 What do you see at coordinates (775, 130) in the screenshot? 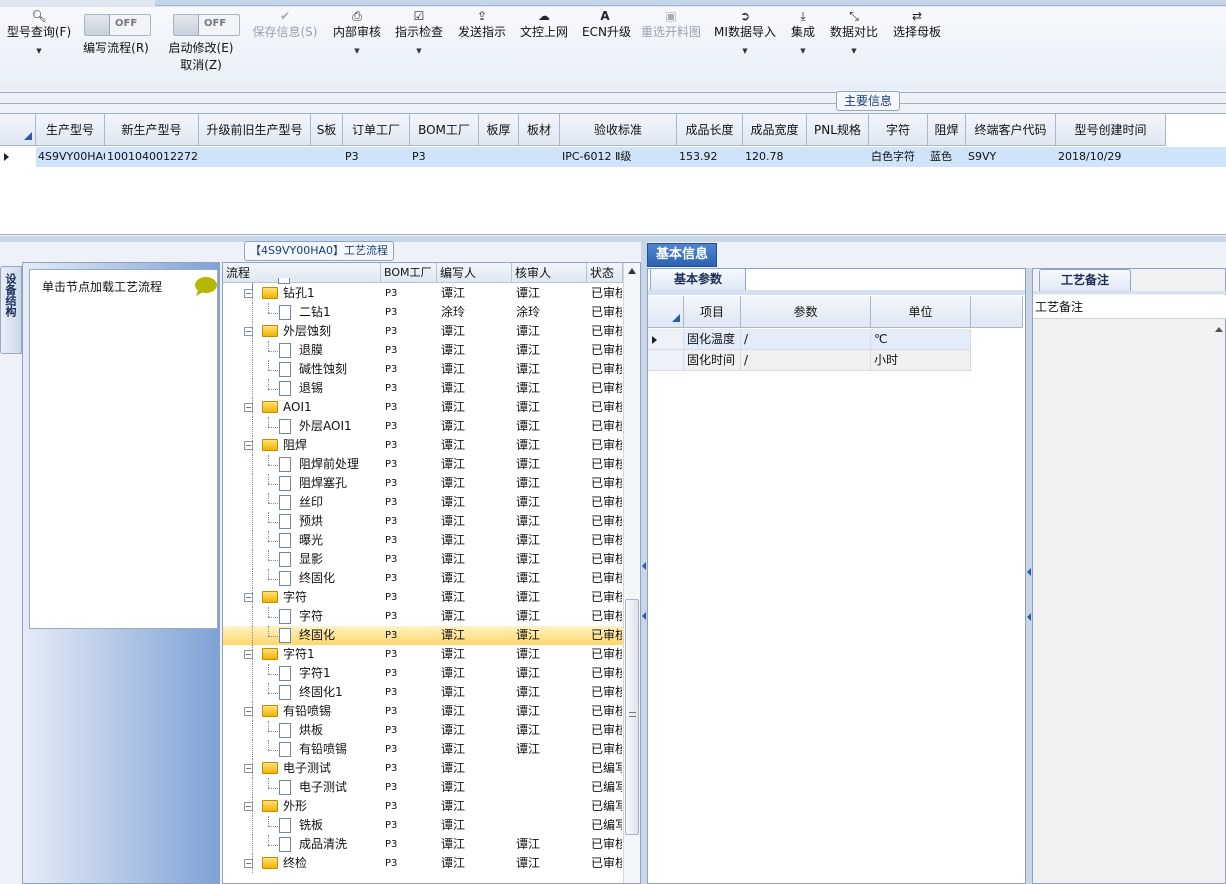
I see `grid-header: 成品宽度` at bounding box center [775, 130].